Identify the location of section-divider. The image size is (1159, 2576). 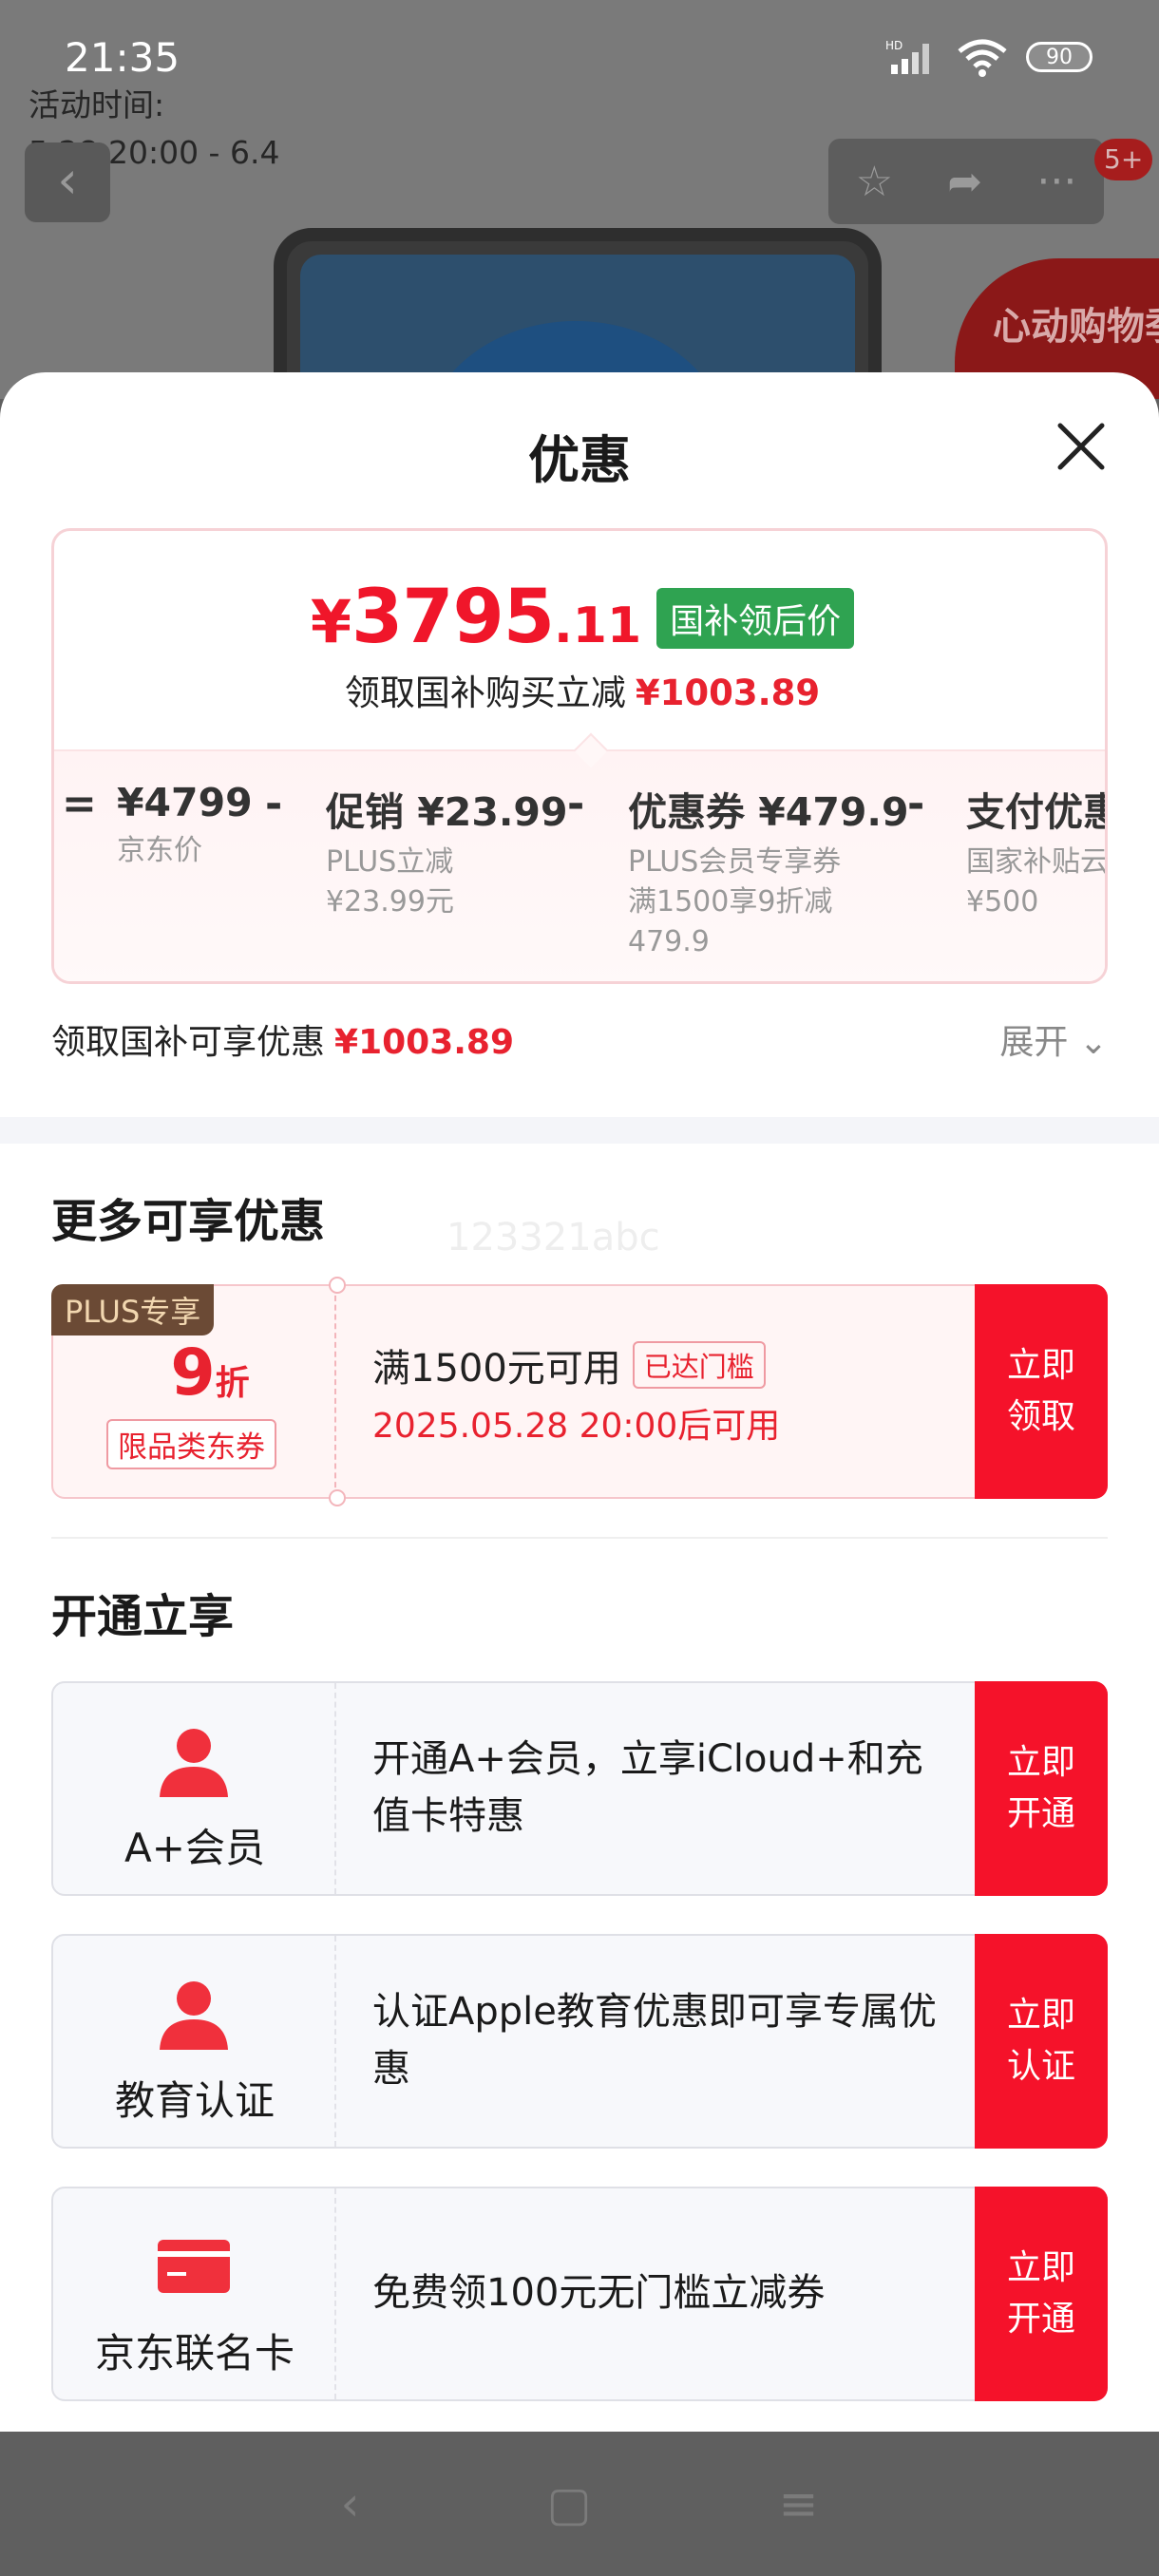
(579, 1130).